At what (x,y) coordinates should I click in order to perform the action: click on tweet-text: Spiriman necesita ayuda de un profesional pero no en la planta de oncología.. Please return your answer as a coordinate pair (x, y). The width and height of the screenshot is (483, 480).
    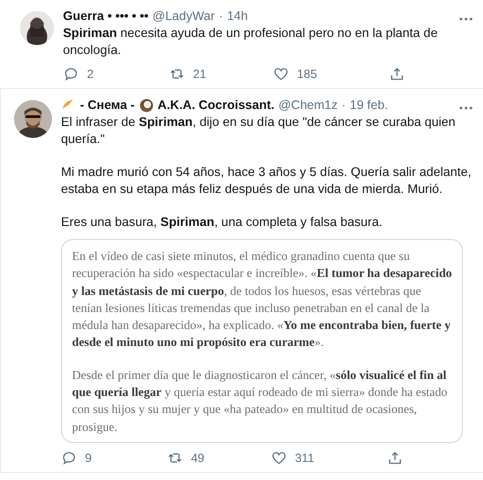
    Looking at the image, I should click on (251, 42).